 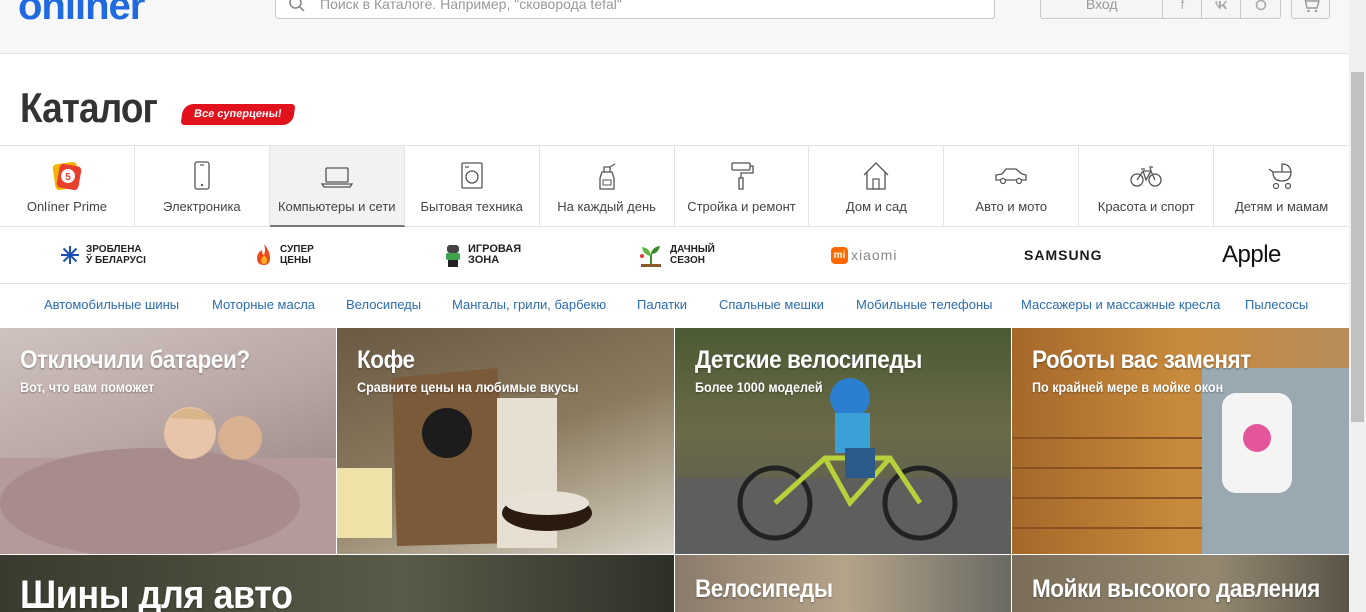 I want to click on category-label: Стройка и ремонт, so click(x=741, y=206).